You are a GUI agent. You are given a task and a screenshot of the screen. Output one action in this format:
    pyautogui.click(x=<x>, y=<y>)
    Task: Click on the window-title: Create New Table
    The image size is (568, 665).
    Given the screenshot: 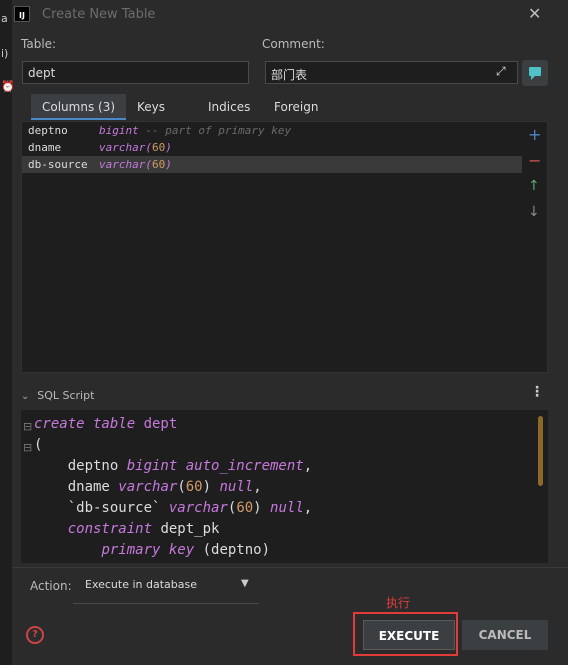 What is the action you would take?
    pyautogui.click(x=99, y=14)
    